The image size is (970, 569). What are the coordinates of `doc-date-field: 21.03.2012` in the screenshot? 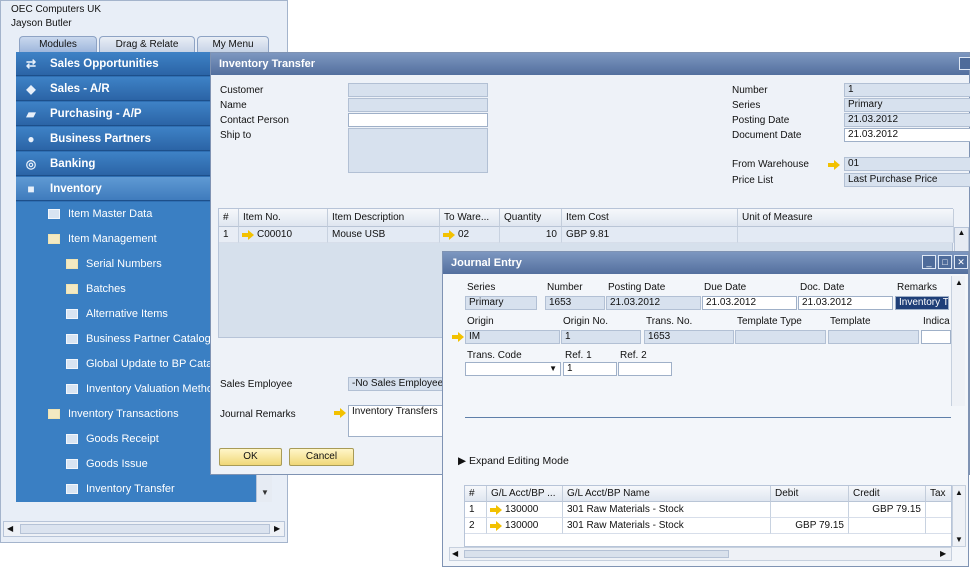 It's located at (845, 303).